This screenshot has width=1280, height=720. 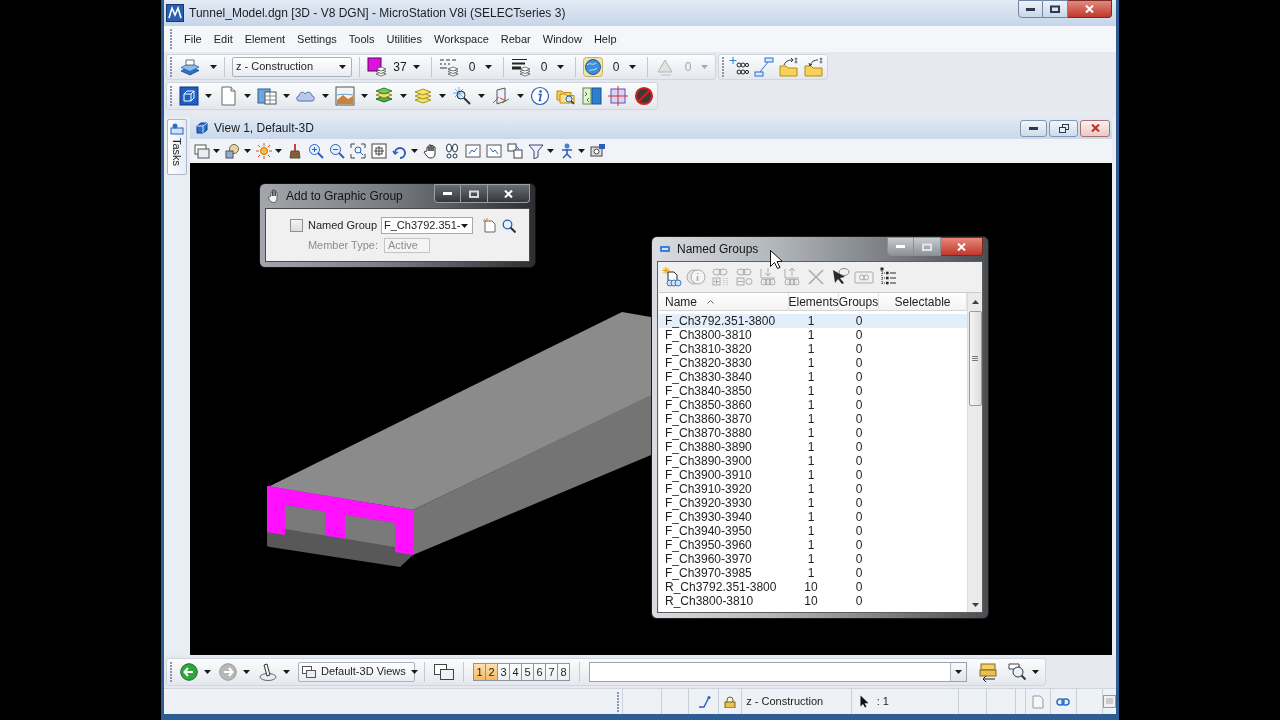 I want to click on menu-item: Edit, so click(x=223, y=39).